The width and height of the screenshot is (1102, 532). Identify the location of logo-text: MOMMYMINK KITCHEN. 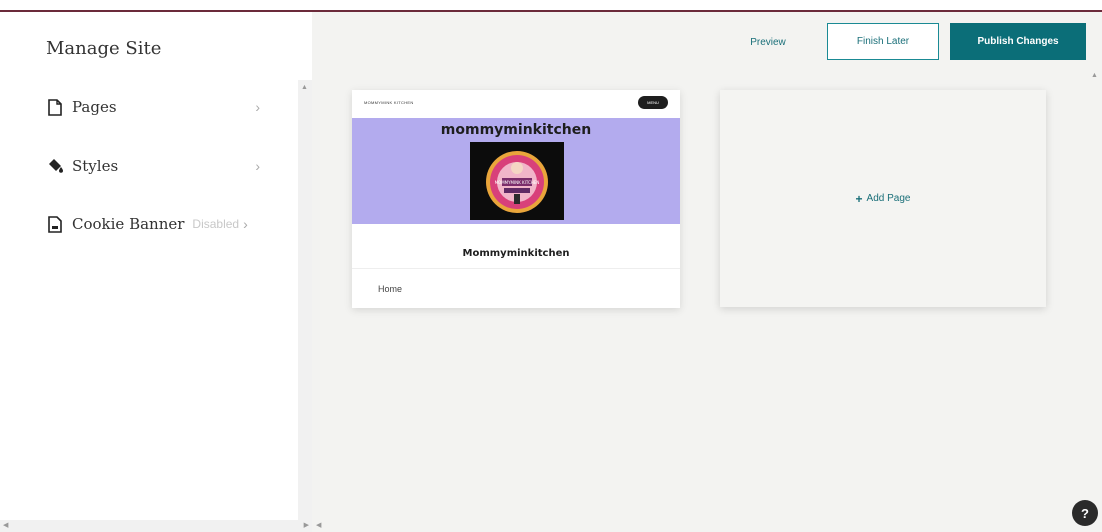
(517, 182).